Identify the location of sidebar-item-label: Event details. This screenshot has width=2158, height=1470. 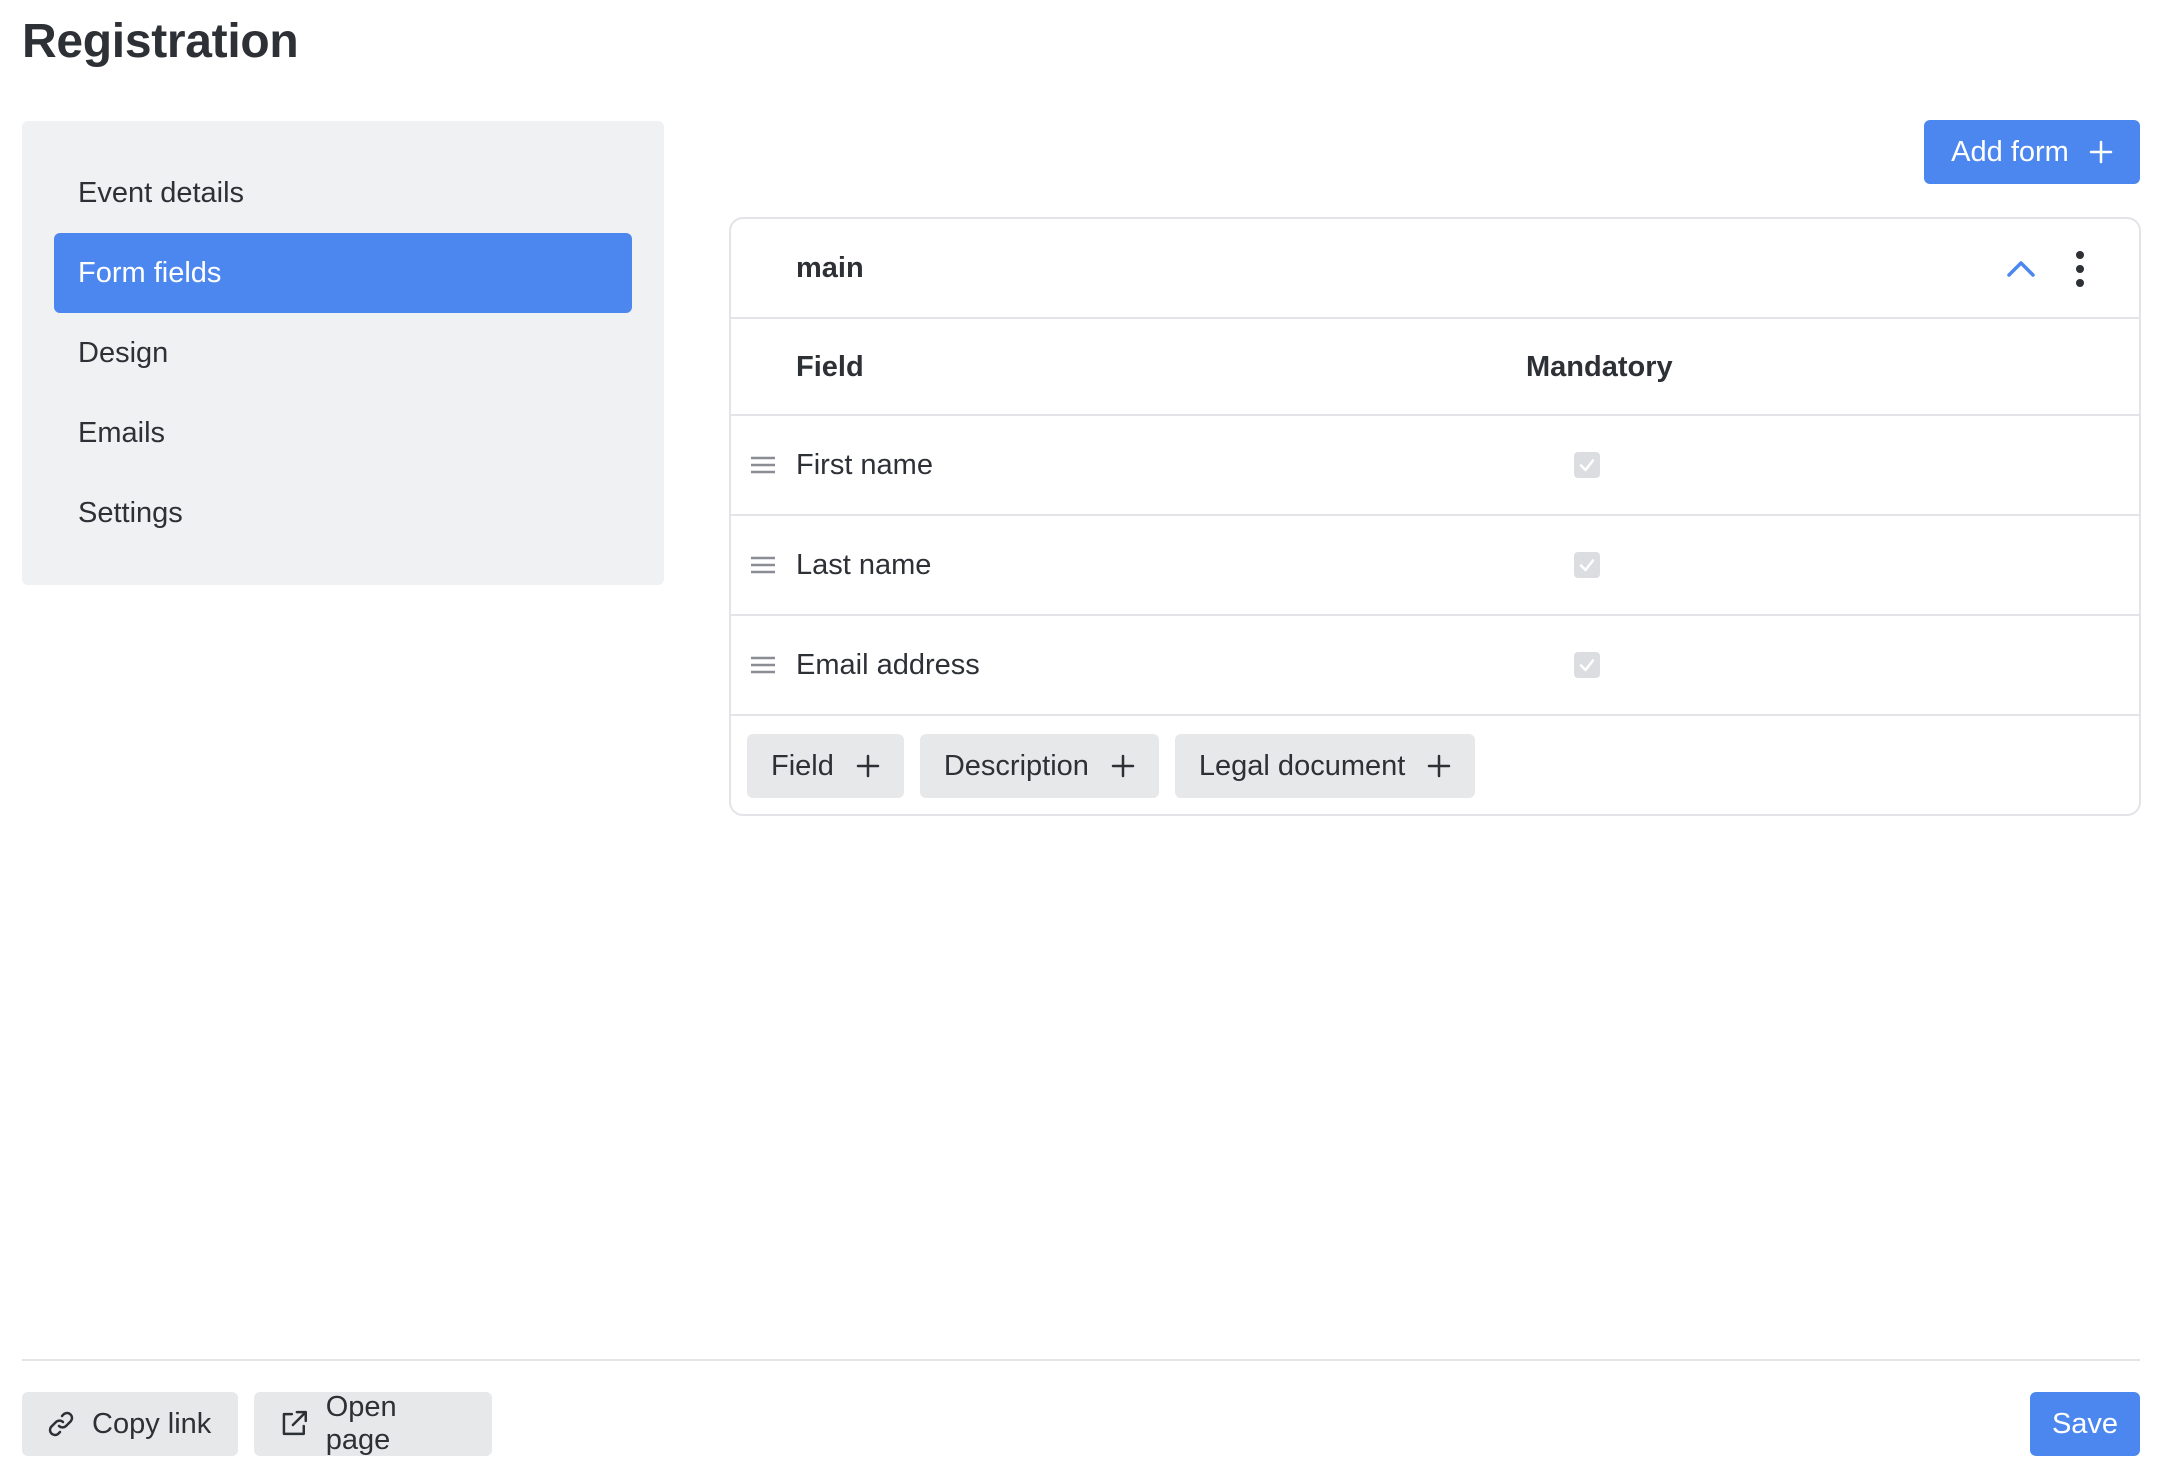
(161, 192).